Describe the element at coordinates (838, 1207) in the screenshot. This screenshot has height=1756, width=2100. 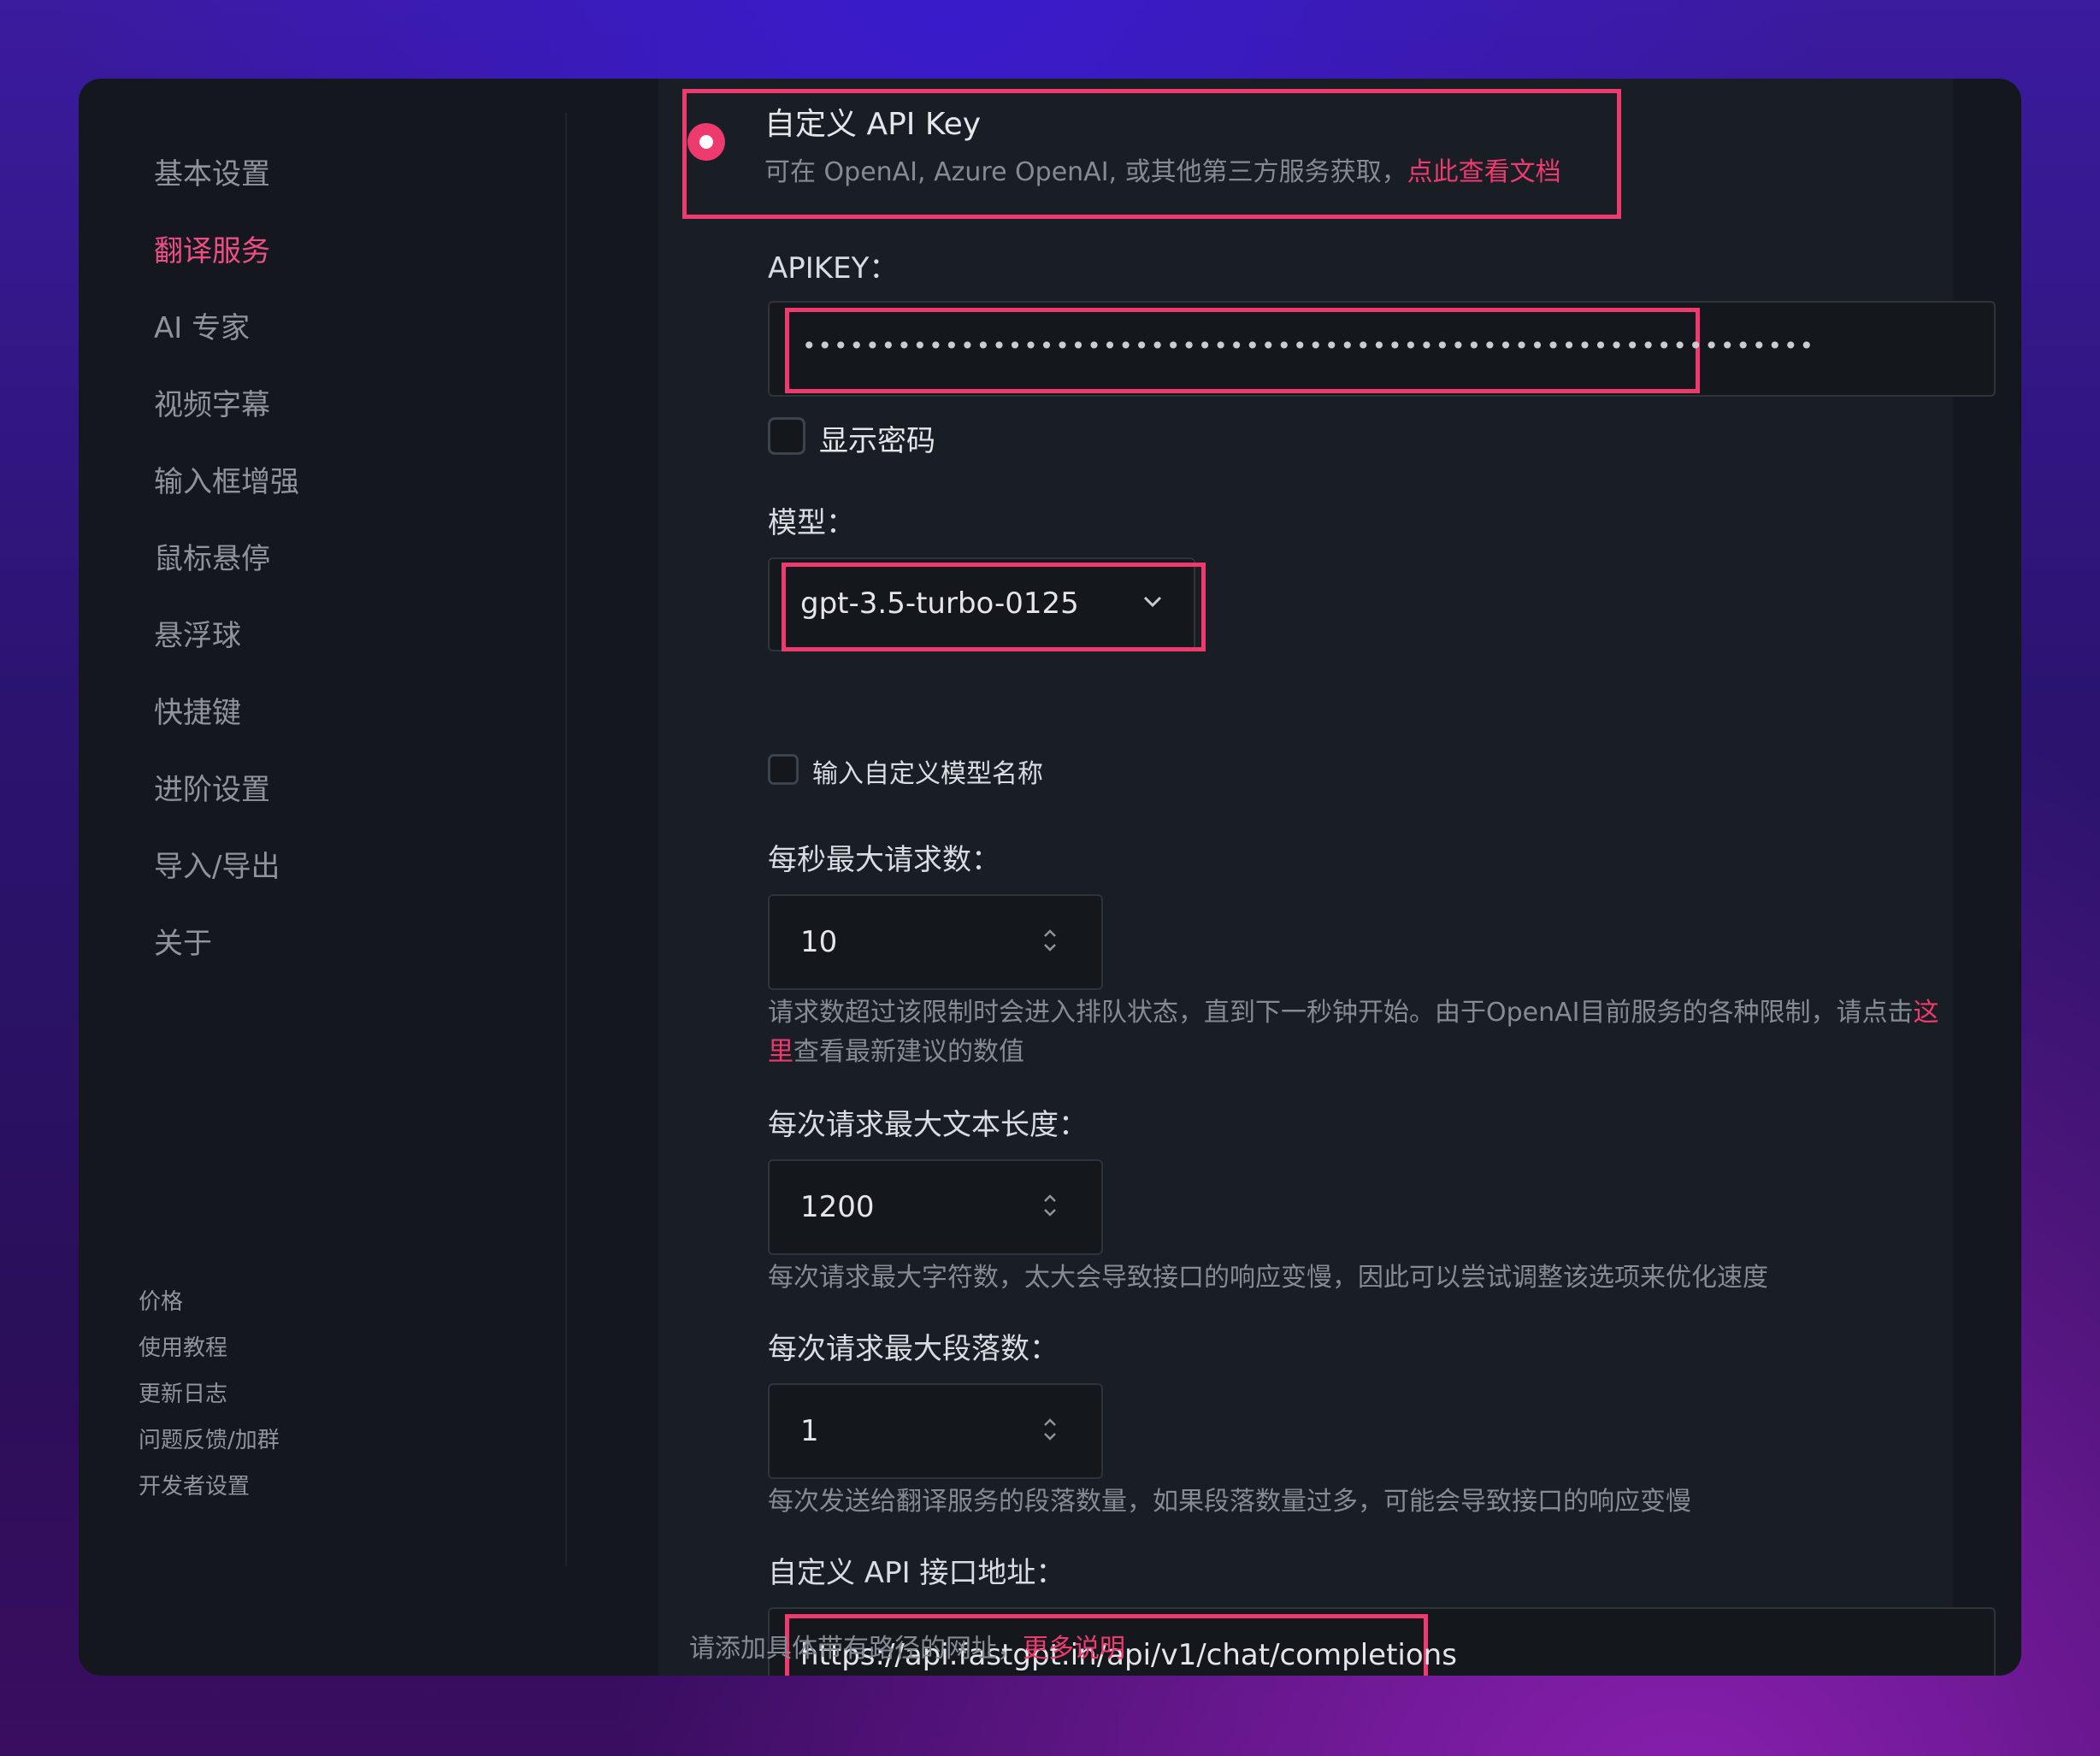
I see `max-text-value: 1200` at that location.